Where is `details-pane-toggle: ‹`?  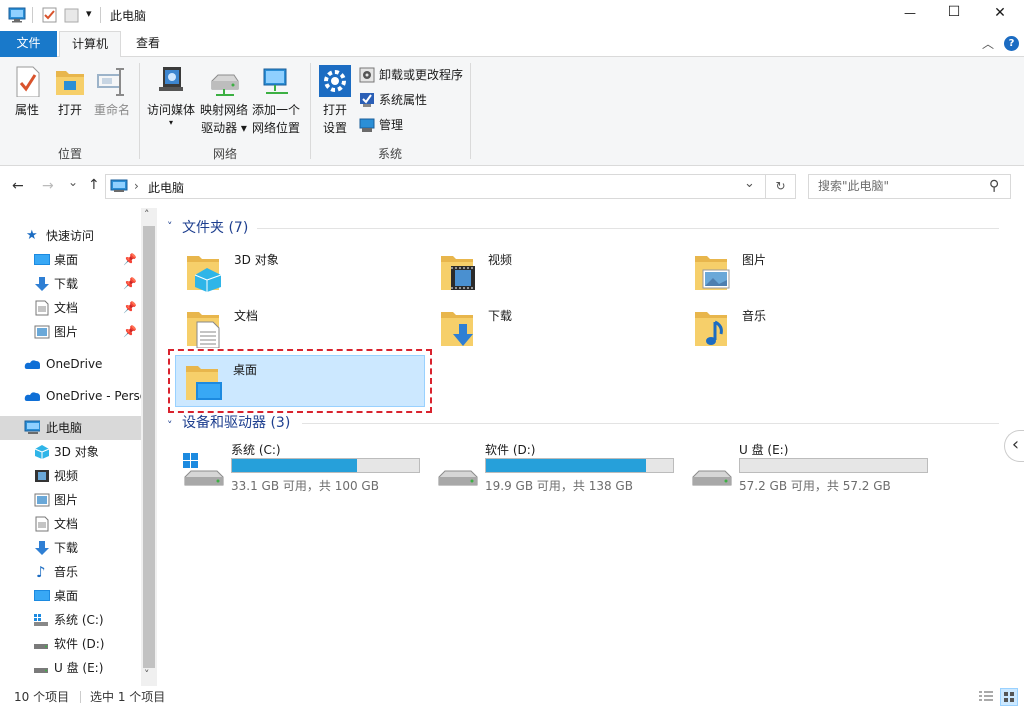
details-pane-toggle: ‹ is located at coordinates (1014, 446).